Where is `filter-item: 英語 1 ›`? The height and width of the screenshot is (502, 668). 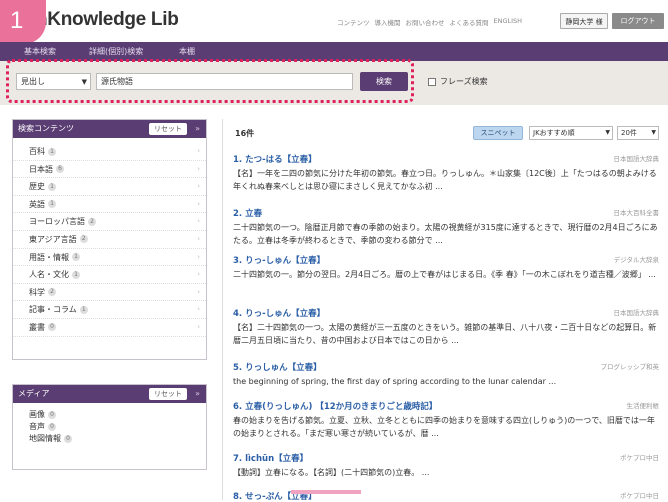
filter-item: 英語 1 › is located at coordinates (109, 205).